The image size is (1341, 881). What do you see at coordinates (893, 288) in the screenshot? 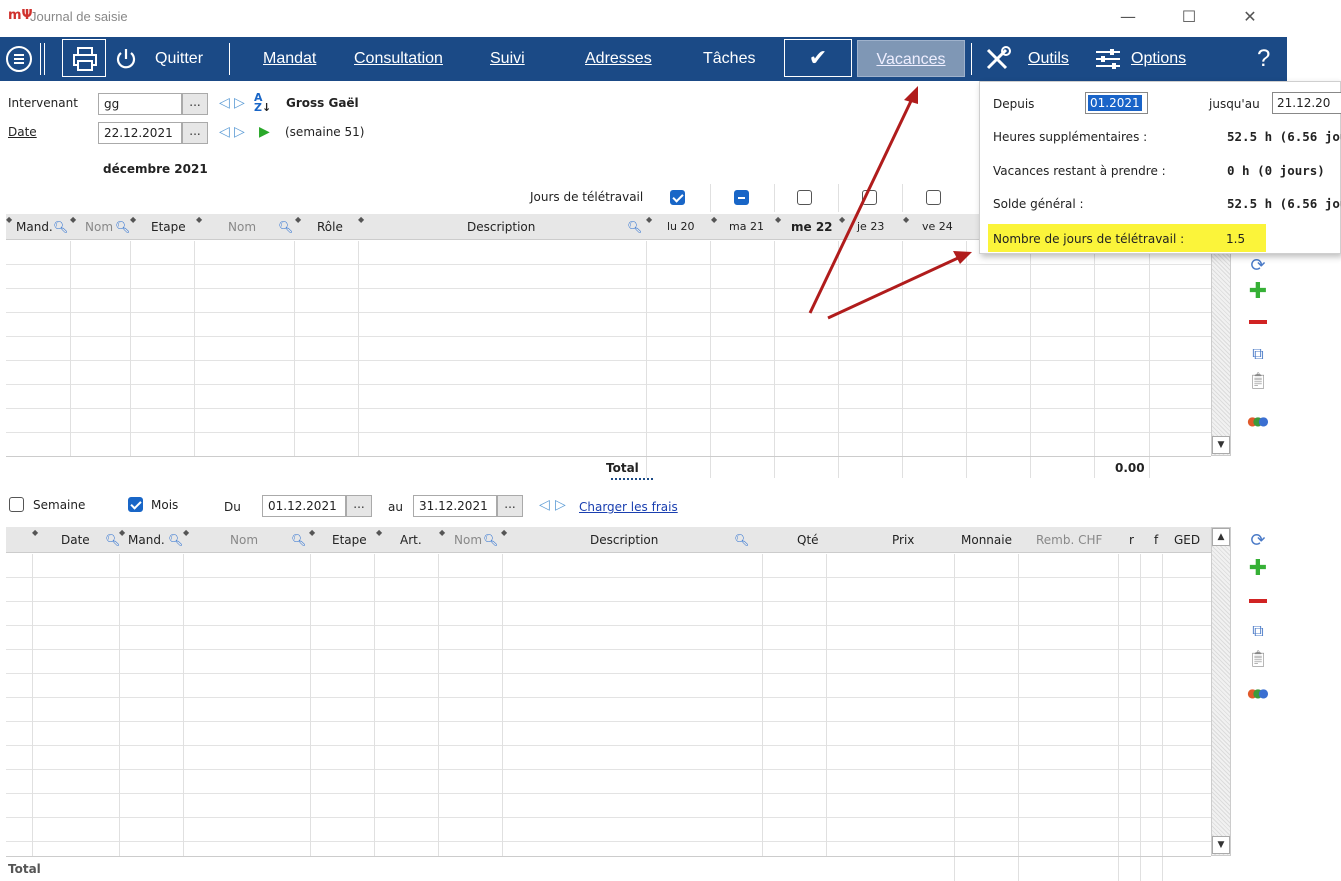
I see `arrow-to-teletravail` at bounding box center [893, 288].